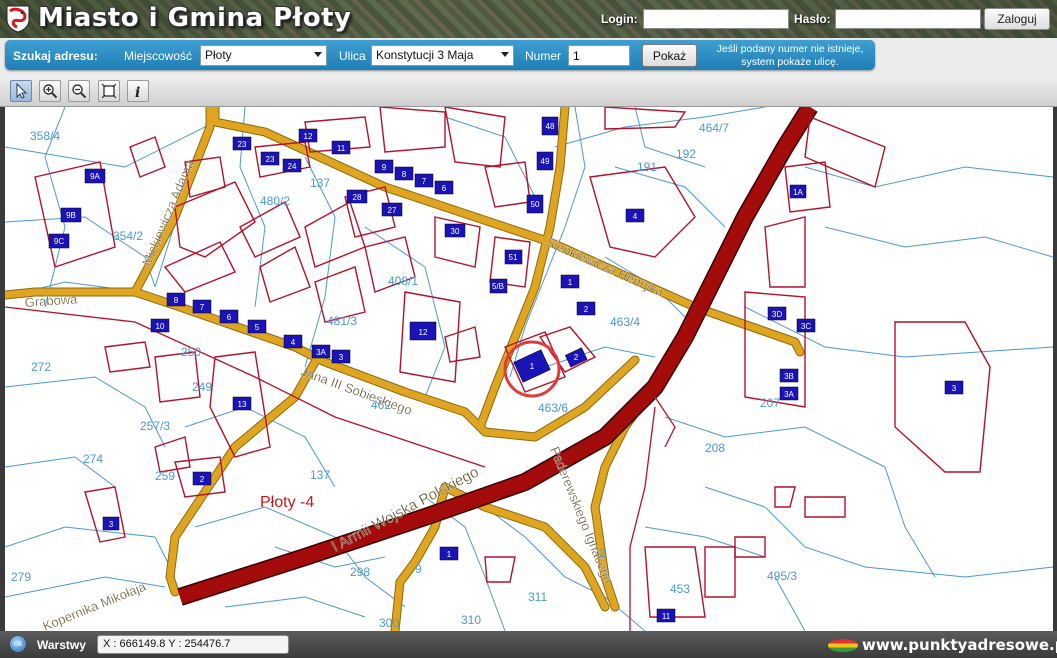 This screenshot has width=1057, height=658. What do you see at coordinates (498, 286) in the screenshot?
I see `block-number: 5/B` at bounding box center [498, 286].